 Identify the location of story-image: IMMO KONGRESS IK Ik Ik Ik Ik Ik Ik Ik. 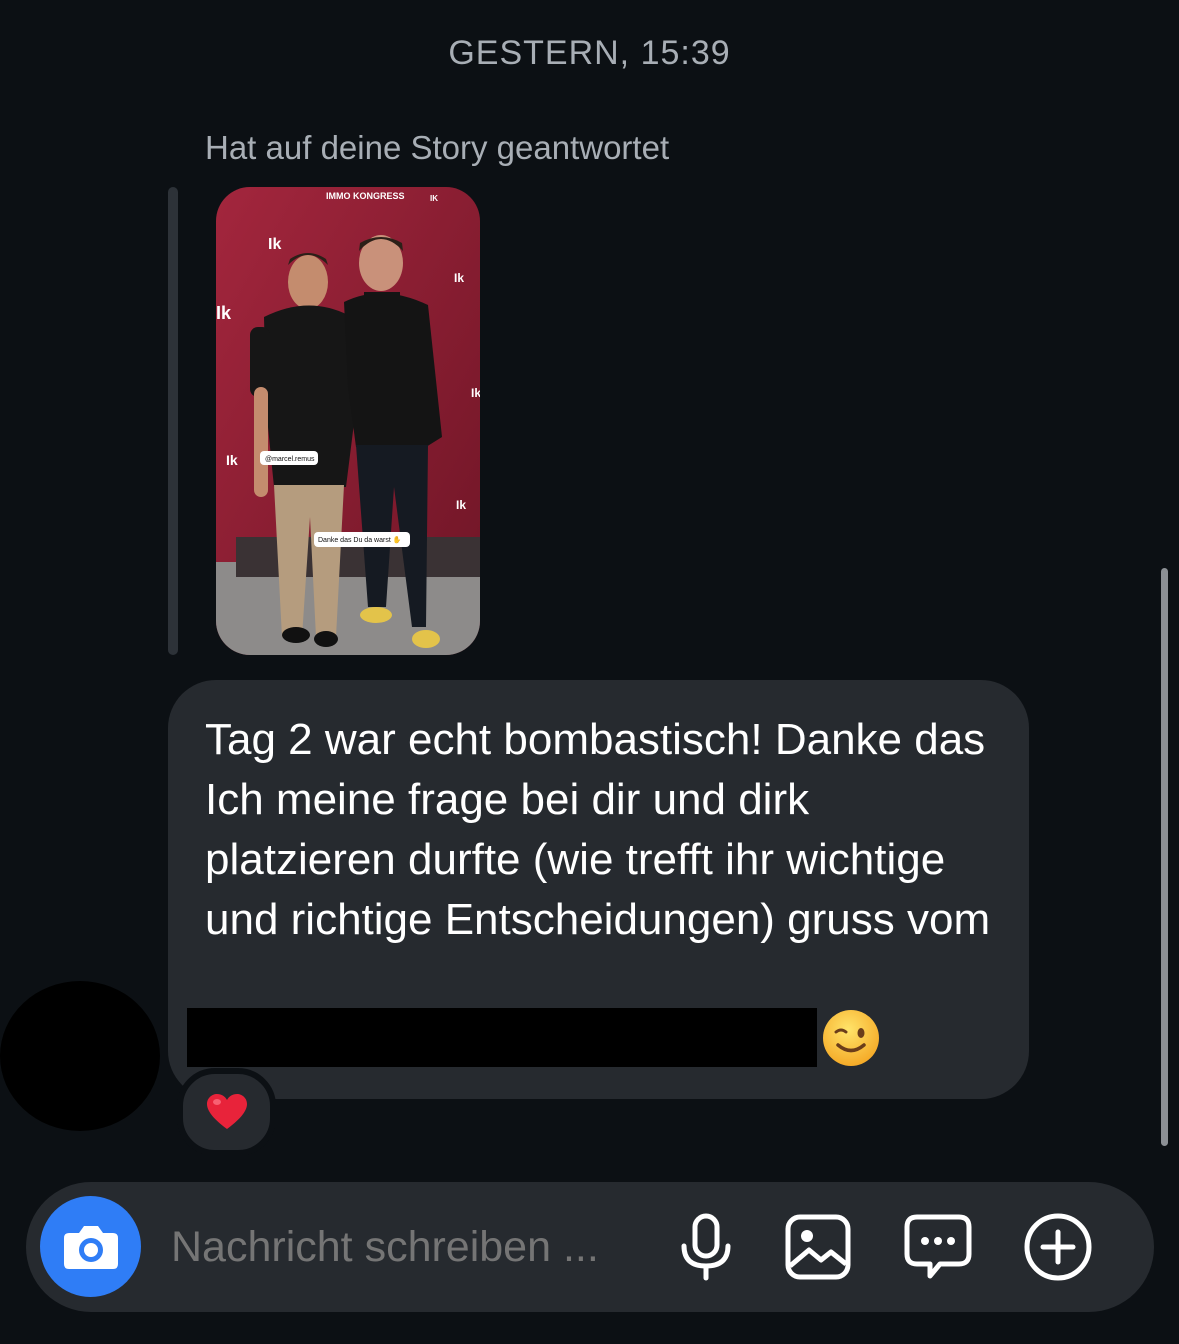
(348, 421).